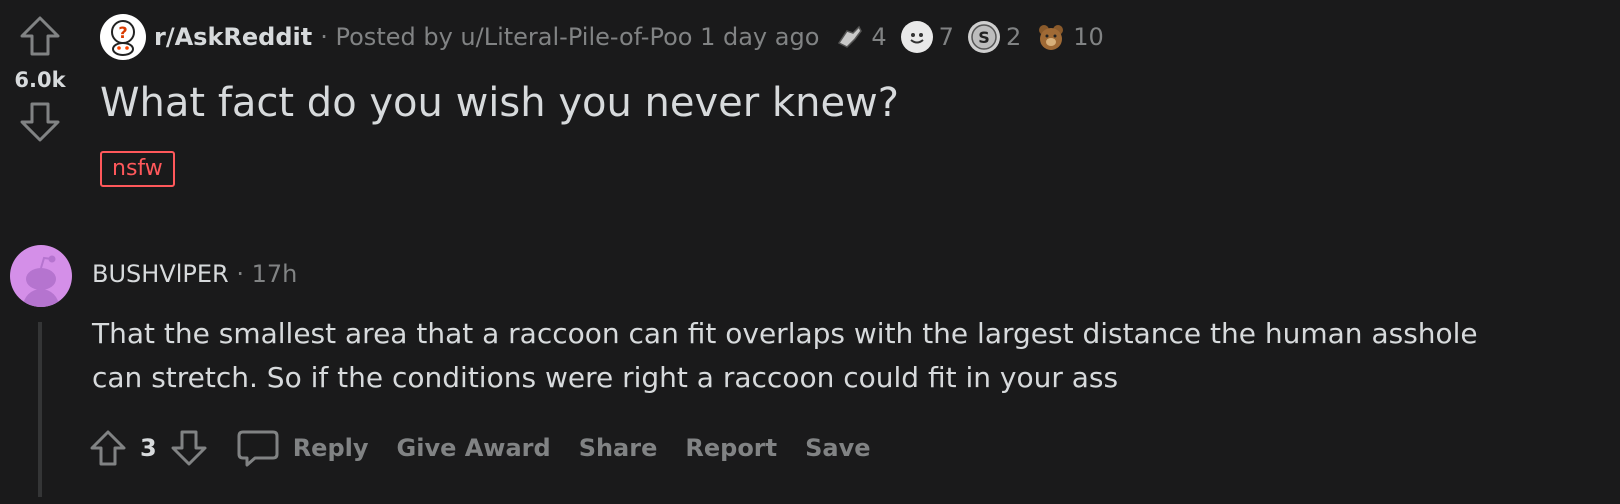 The height and width of the screenshot is (504, 1620). What do you see at coordinates (41, 281) in the screenshot?
I see `snoo-avatar-icon` at bounding box center [41, 281].